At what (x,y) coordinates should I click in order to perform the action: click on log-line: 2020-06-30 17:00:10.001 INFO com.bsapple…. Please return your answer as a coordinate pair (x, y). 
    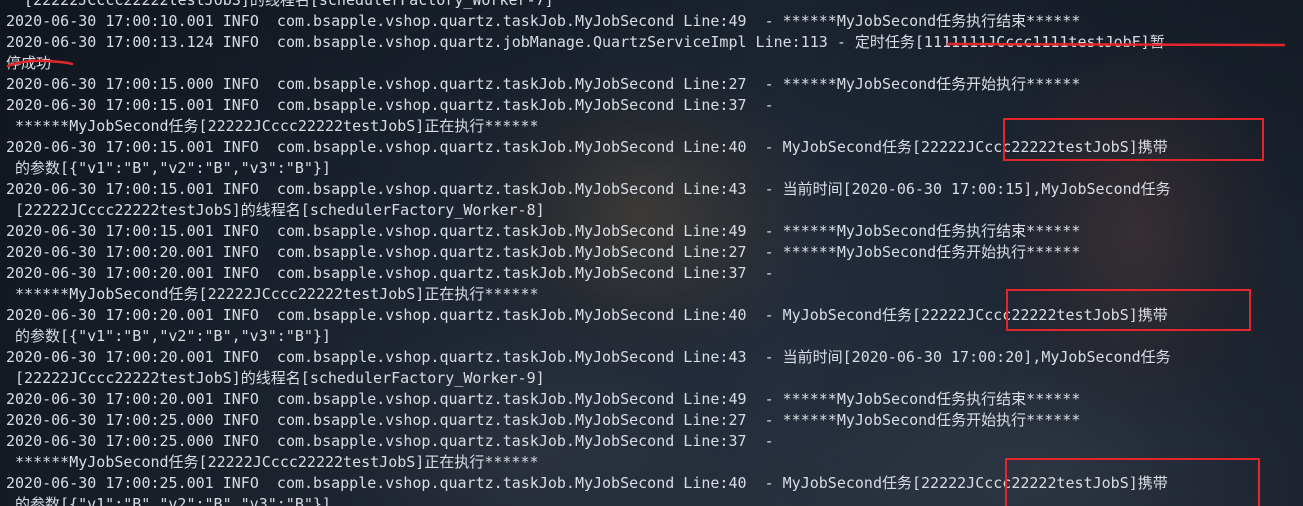
    Looking at the image, I should click on (543, 21).